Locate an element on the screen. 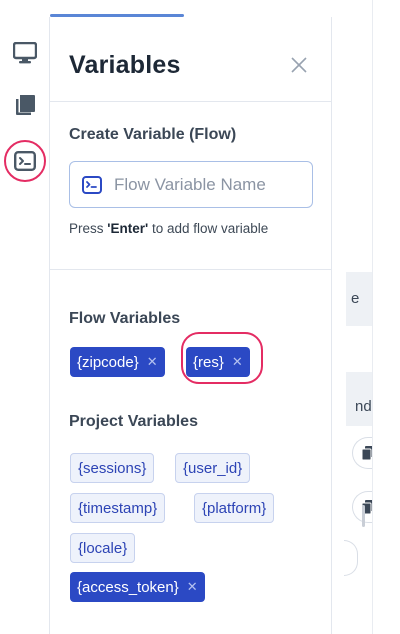 The image size is (400, 634). project-variables-heading: Project Variables is located at coordinates (133, 421).